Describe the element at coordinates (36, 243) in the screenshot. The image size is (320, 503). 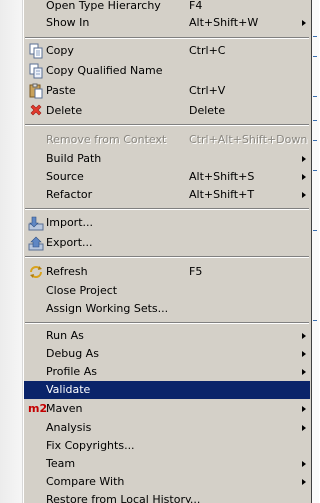
I see `export-icon` at that location.